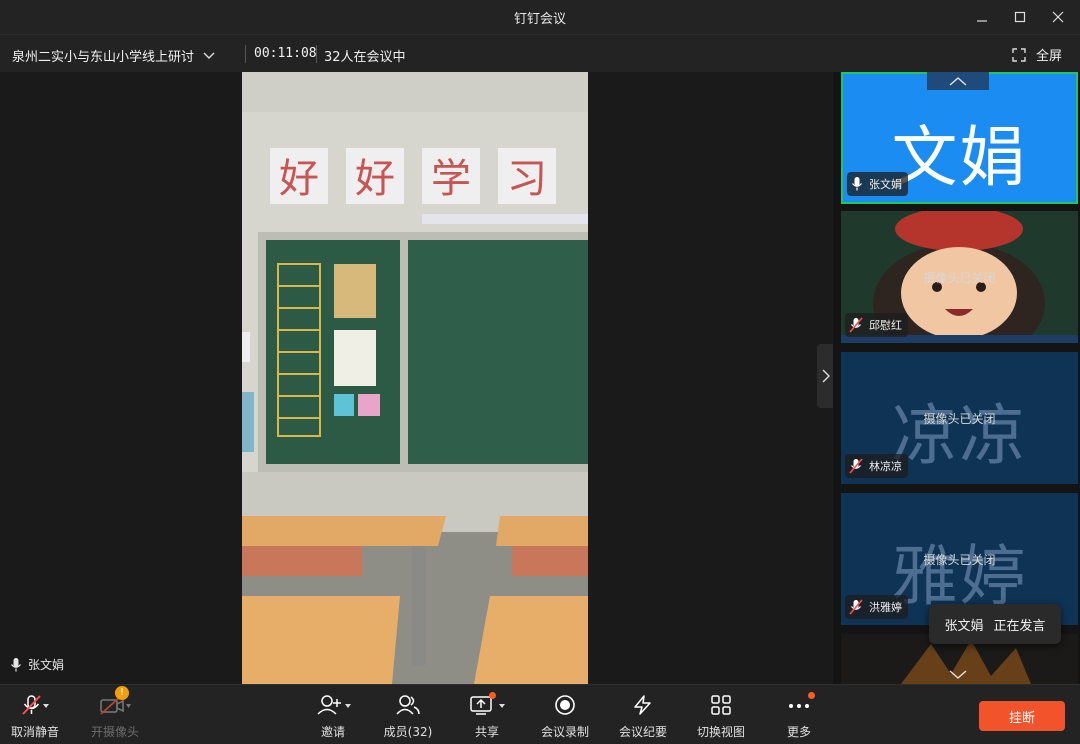 This screenshot has height=744, width=1080. I want to click on participant-name: 洪雅婷, so click(885, 607).